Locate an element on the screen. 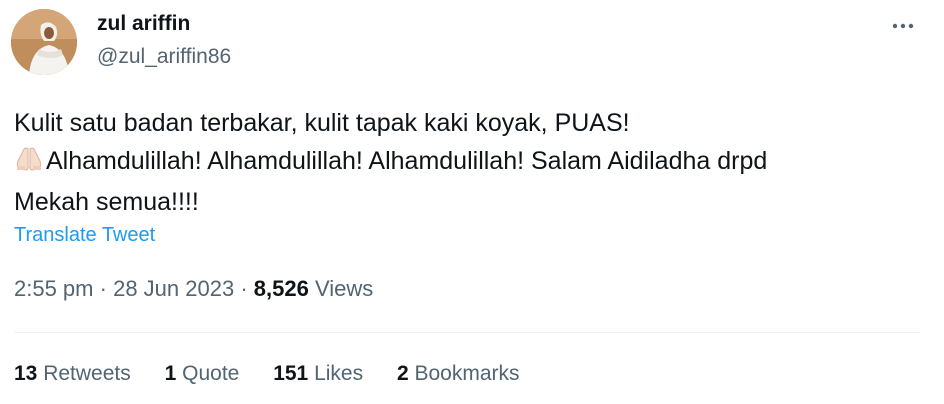 The height and width of the screenshot is (404, 944). views-count: 8,526 is located at coordinates (281, 288).